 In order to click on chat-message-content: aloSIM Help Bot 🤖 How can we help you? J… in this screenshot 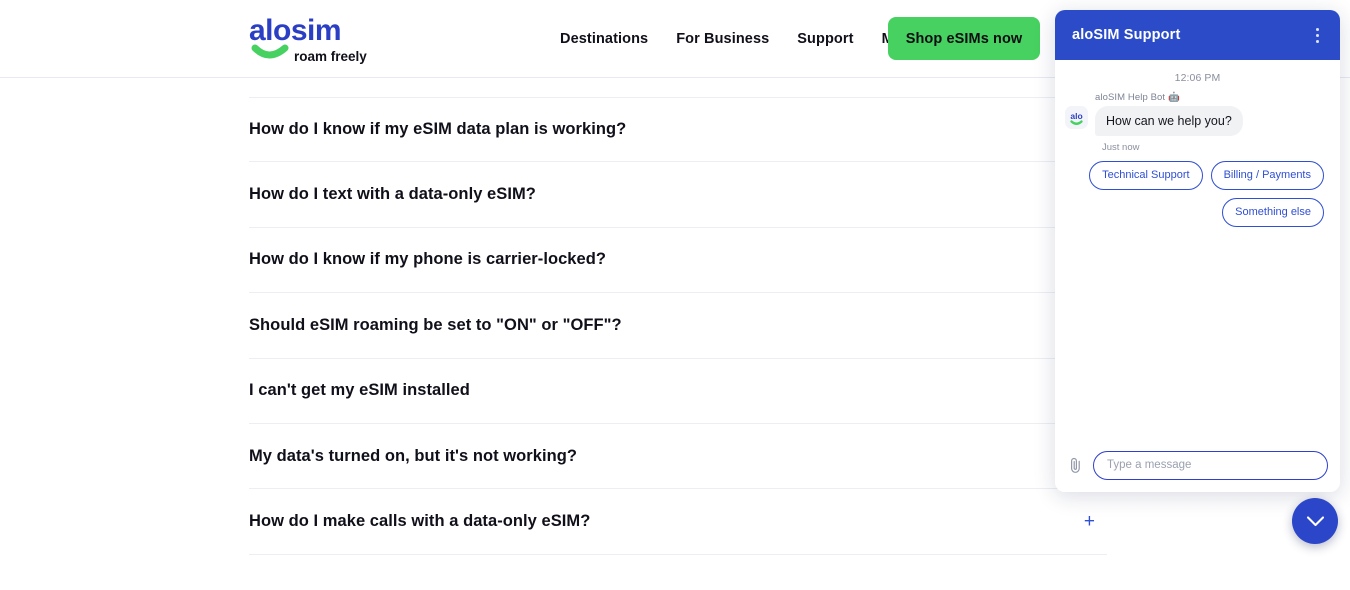, I will do `click(1212, 122)`.